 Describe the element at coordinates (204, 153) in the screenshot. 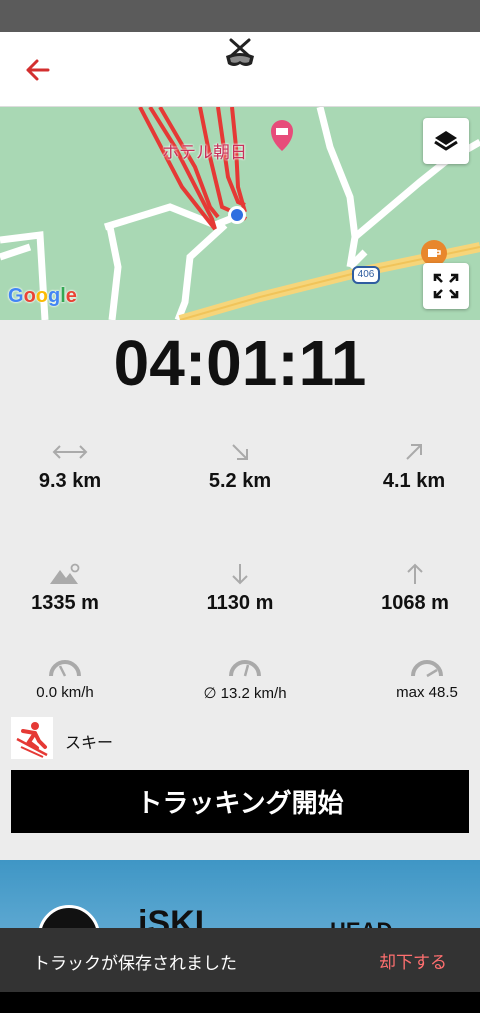

I see `map-place-label: ホテル朝日` at that location.